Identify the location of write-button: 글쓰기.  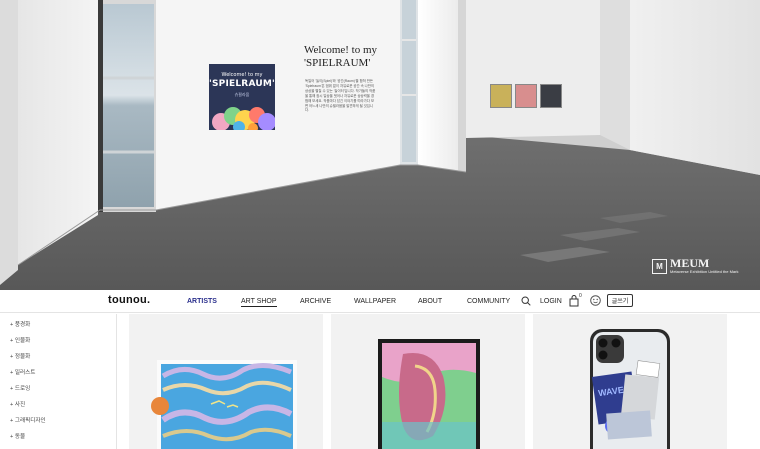
(620, 300).